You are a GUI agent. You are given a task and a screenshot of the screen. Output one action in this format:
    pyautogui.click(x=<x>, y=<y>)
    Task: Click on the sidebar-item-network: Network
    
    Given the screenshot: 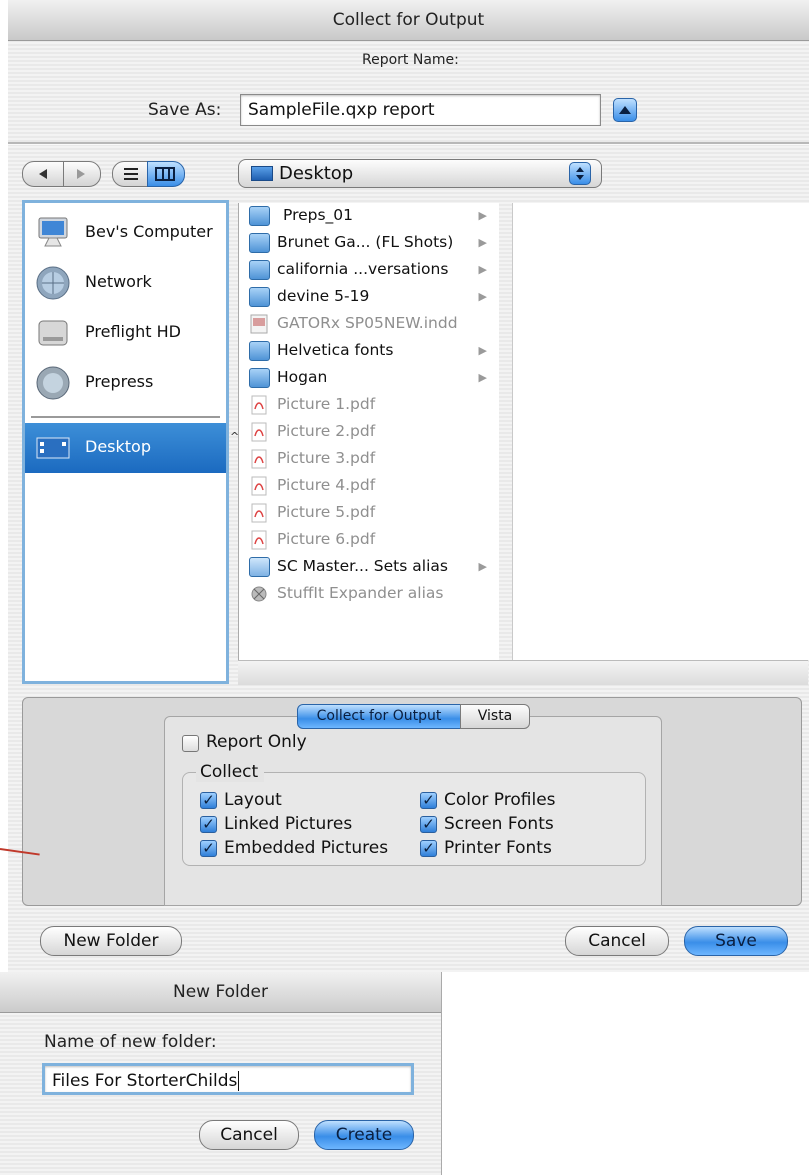 What is the action you would take?
    pyautogui.click(x=125, y=283)
    